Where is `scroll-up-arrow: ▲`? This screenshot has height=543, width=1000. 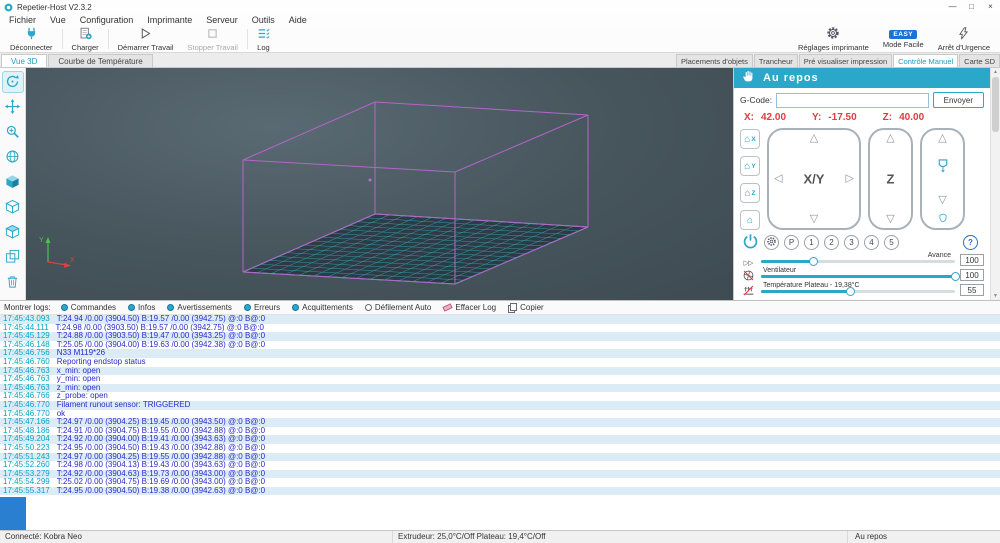
scroll-up-arrow: ▲ is located at coordinates (995, 72).